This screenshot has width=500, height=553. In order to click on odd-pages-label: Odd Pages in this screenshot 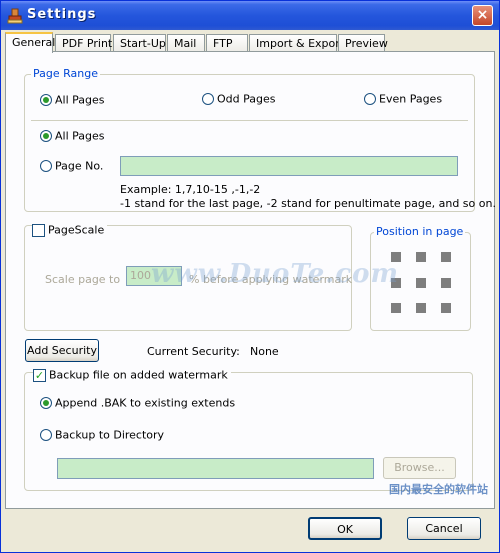, I will do `click(246, 99)`.